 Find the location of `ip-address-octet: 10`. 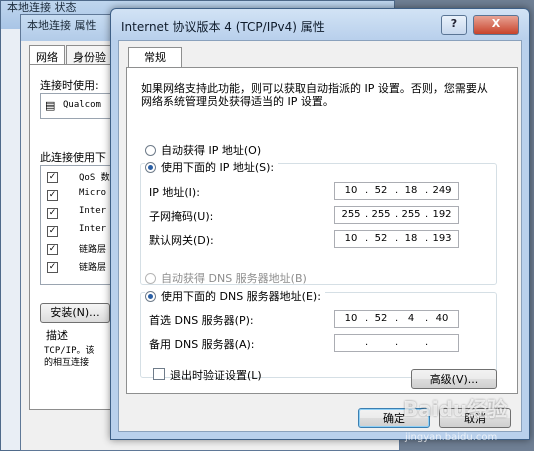

ip-address-octet: 10 is located at coordinates (351, 190).